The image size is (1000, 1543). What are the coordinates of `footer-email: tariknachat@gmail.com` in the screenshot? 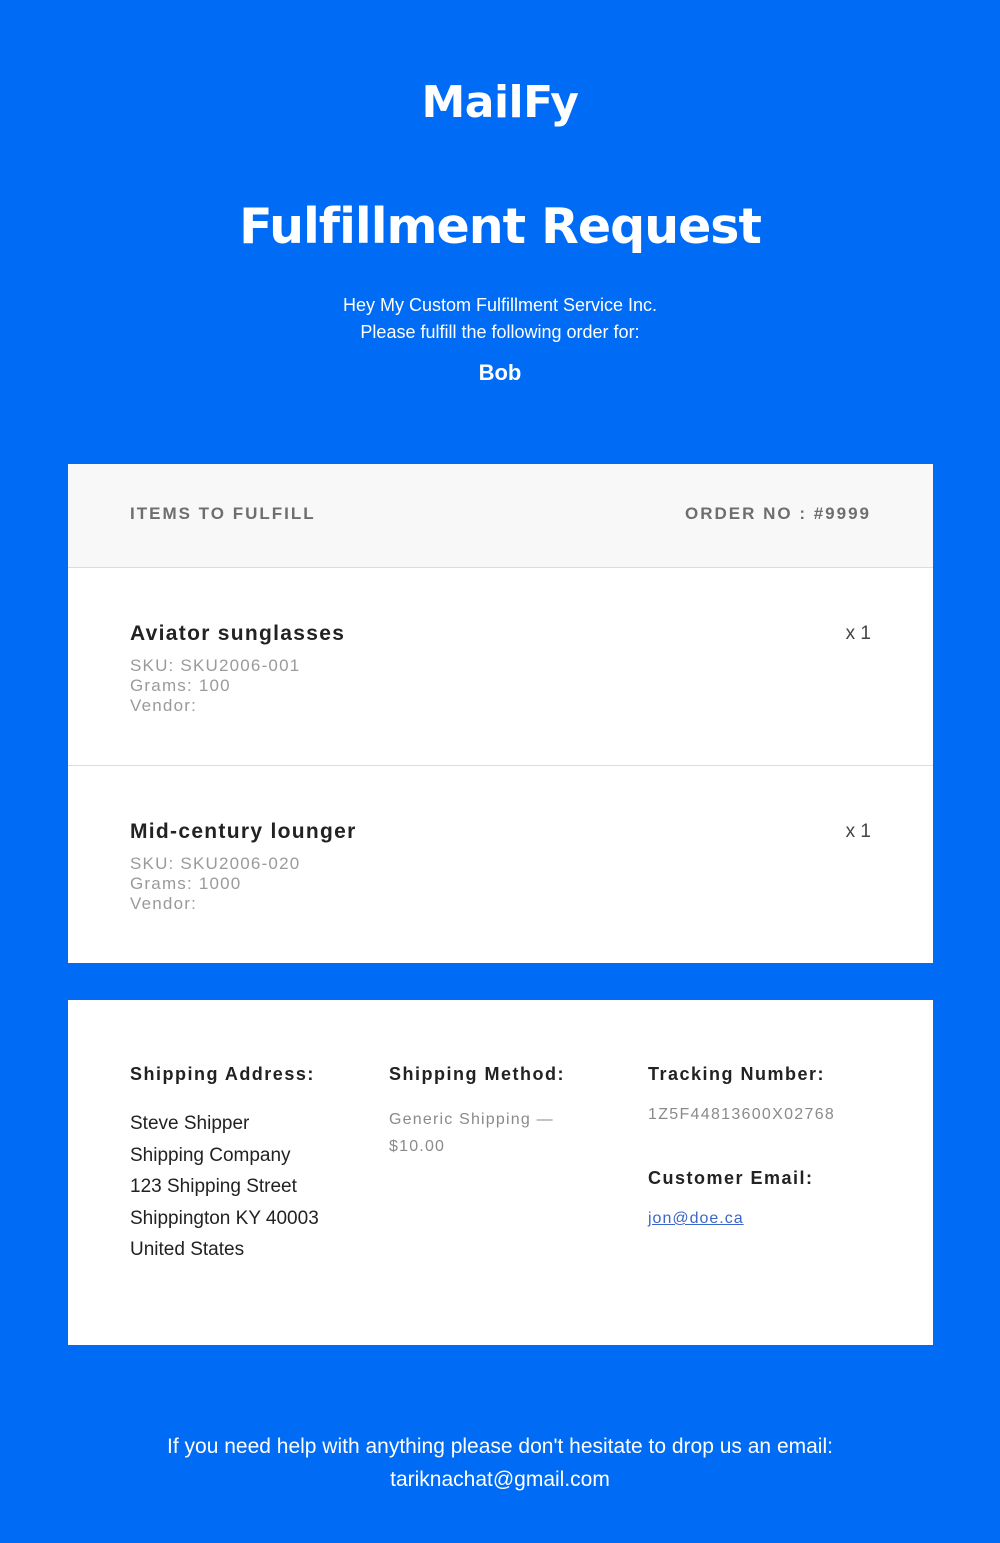 It's located at (500, 1479).